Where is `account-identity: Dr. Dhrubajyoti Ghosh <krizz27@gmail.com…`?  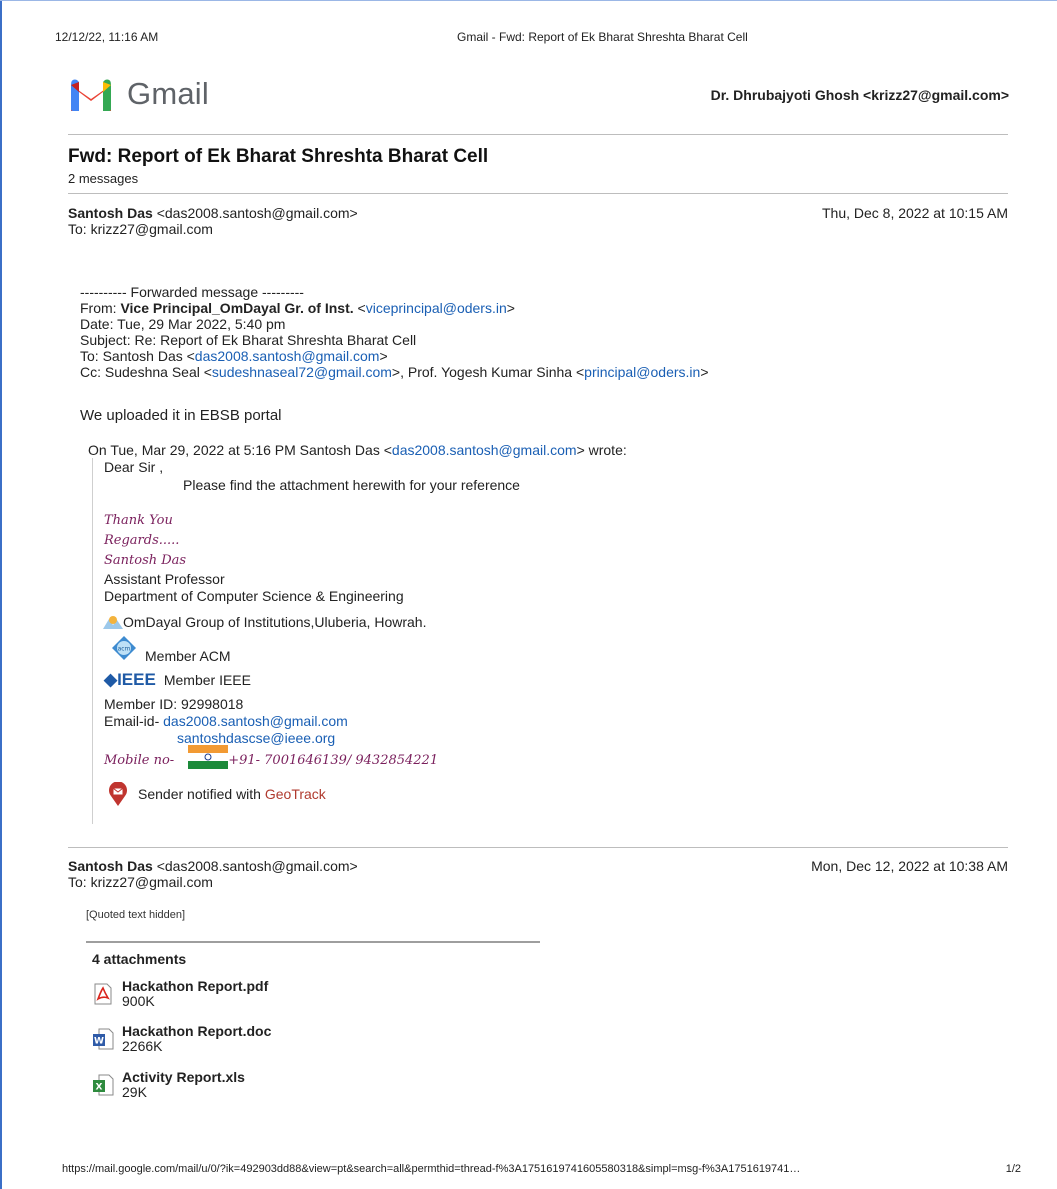
account-identity: Dr. Dhrubajyoti Ghosh <krizz27@gmail.com… is located at coordinates (859, 95).